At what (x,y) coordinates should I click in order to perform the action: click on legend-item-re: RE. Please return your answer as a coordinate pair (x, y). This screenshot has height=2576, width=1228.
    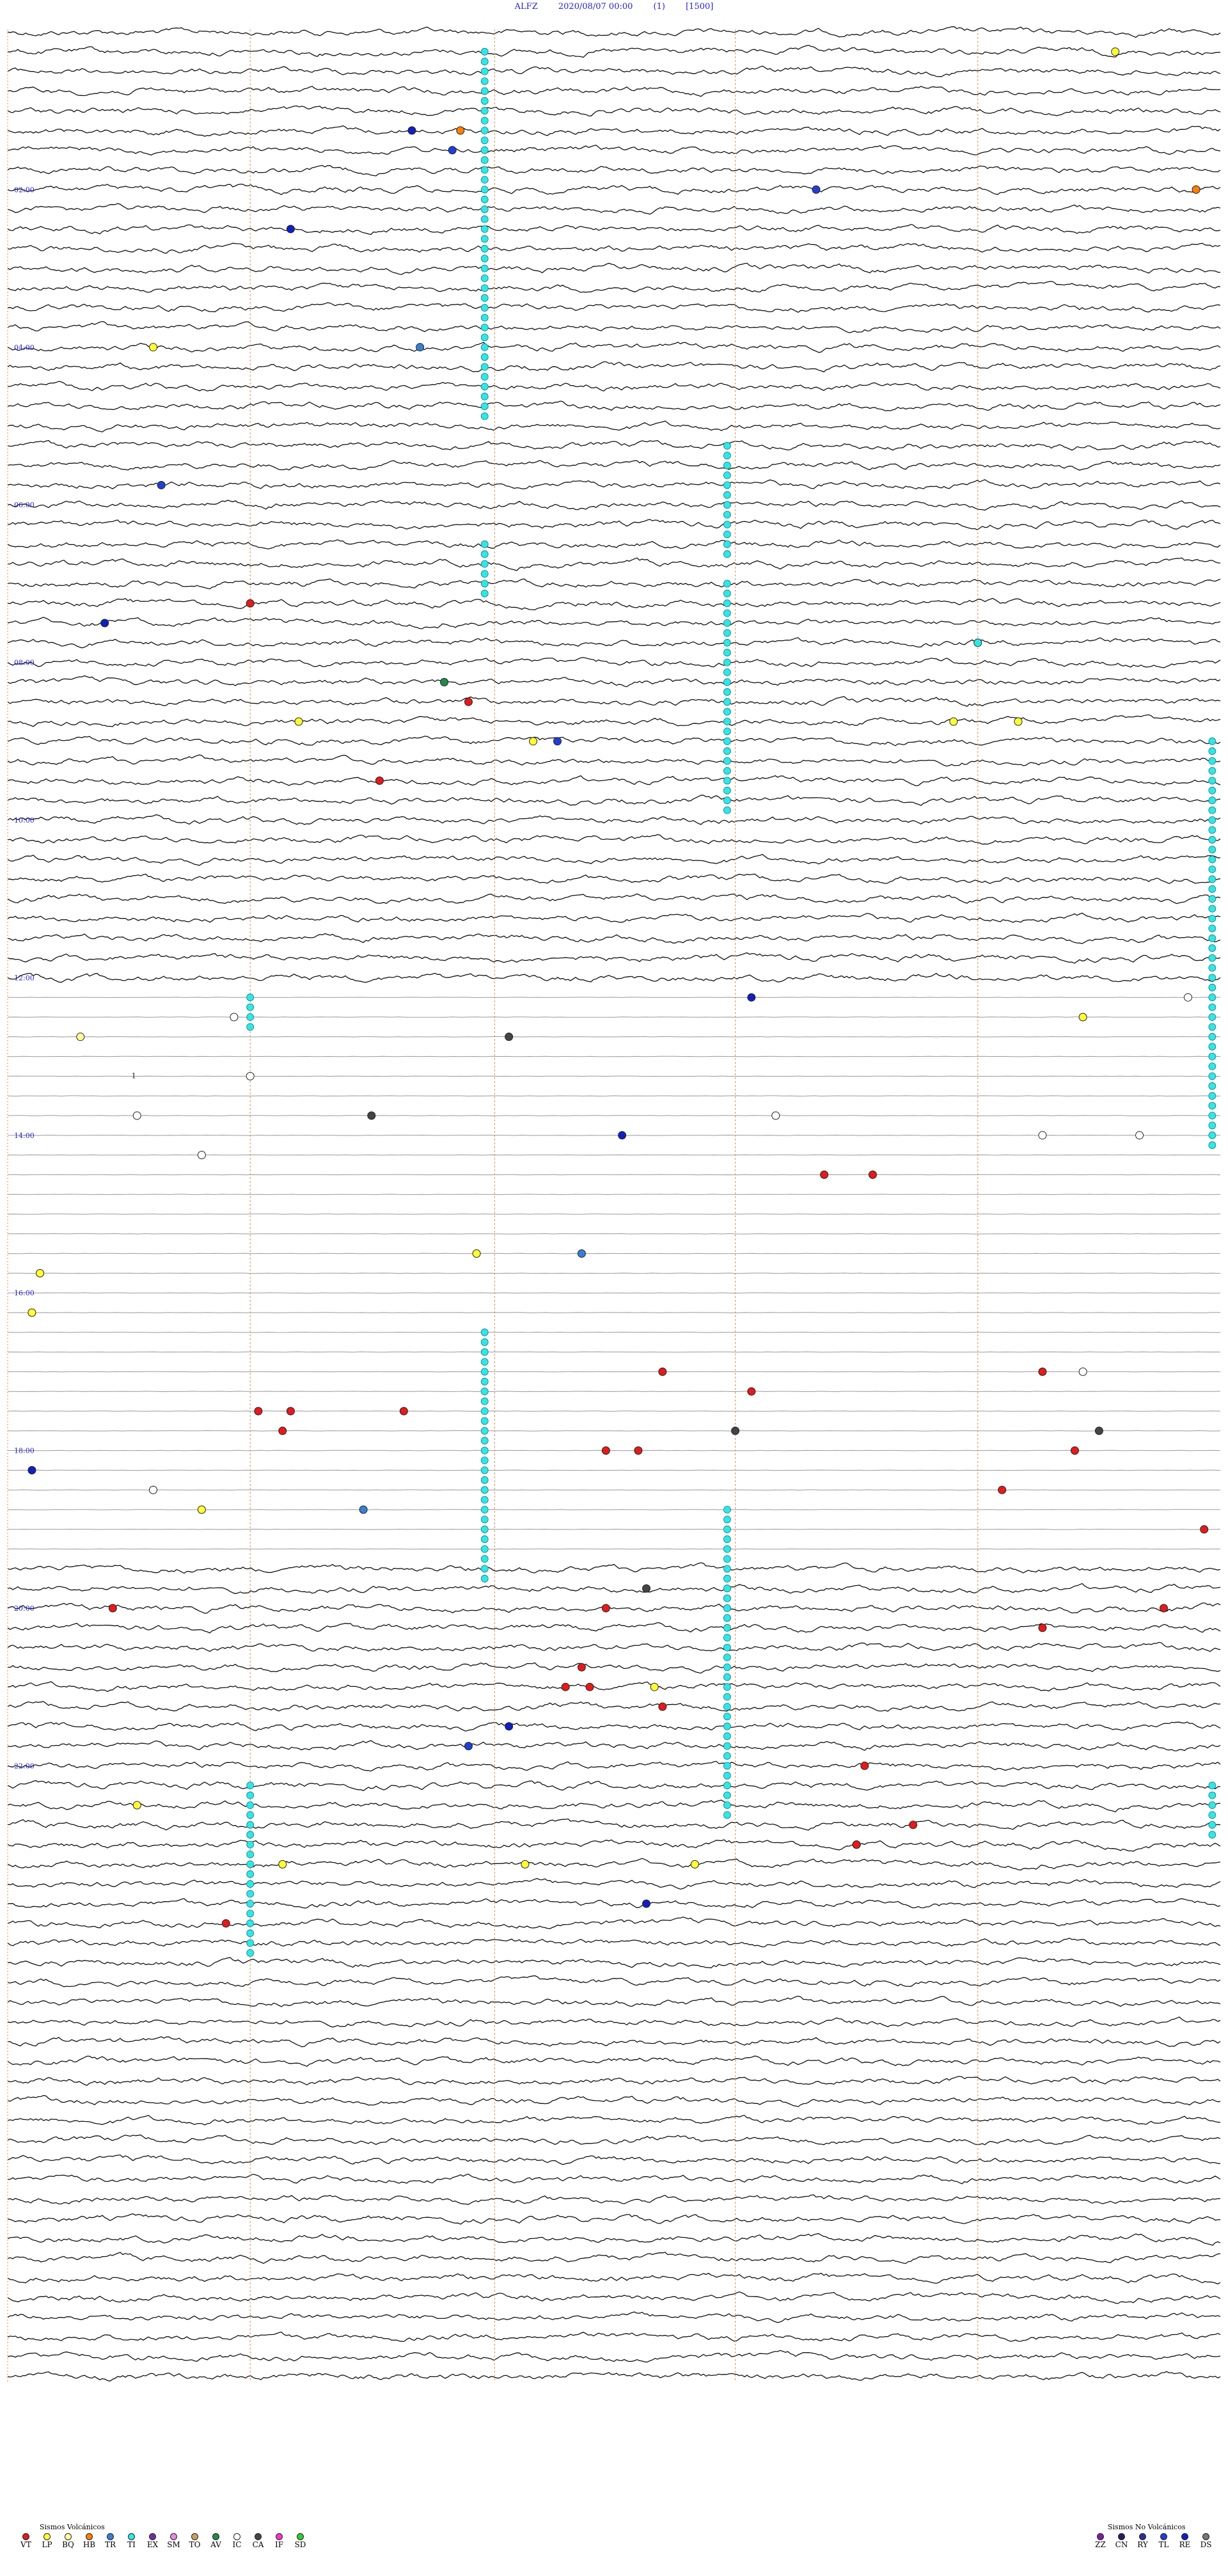
    Looking at the image, I should click on (1185, 2541).